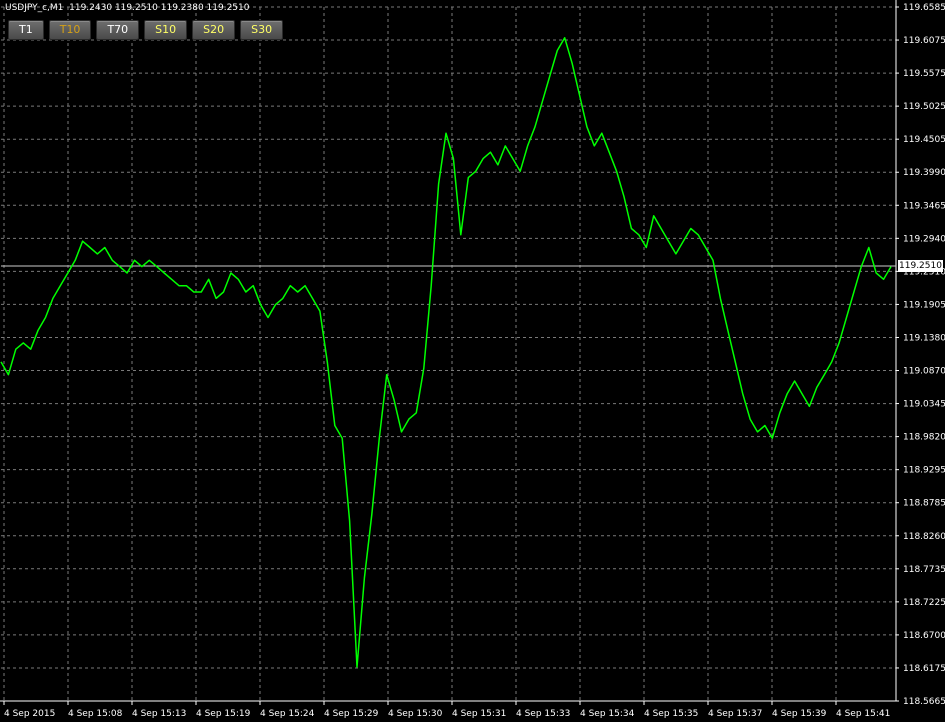 Image resolution: width=945 pixels, height=722 pixels. I want to click on x-tick-label: 4 Sep 15:24, so click(287, 714).